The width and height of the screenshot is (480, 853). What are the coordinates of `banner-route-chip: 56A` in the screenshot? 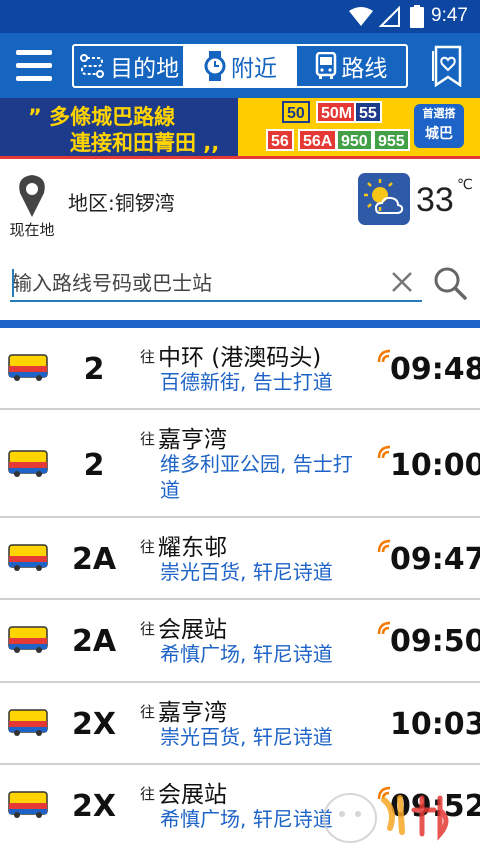 It's located at (318, 140).